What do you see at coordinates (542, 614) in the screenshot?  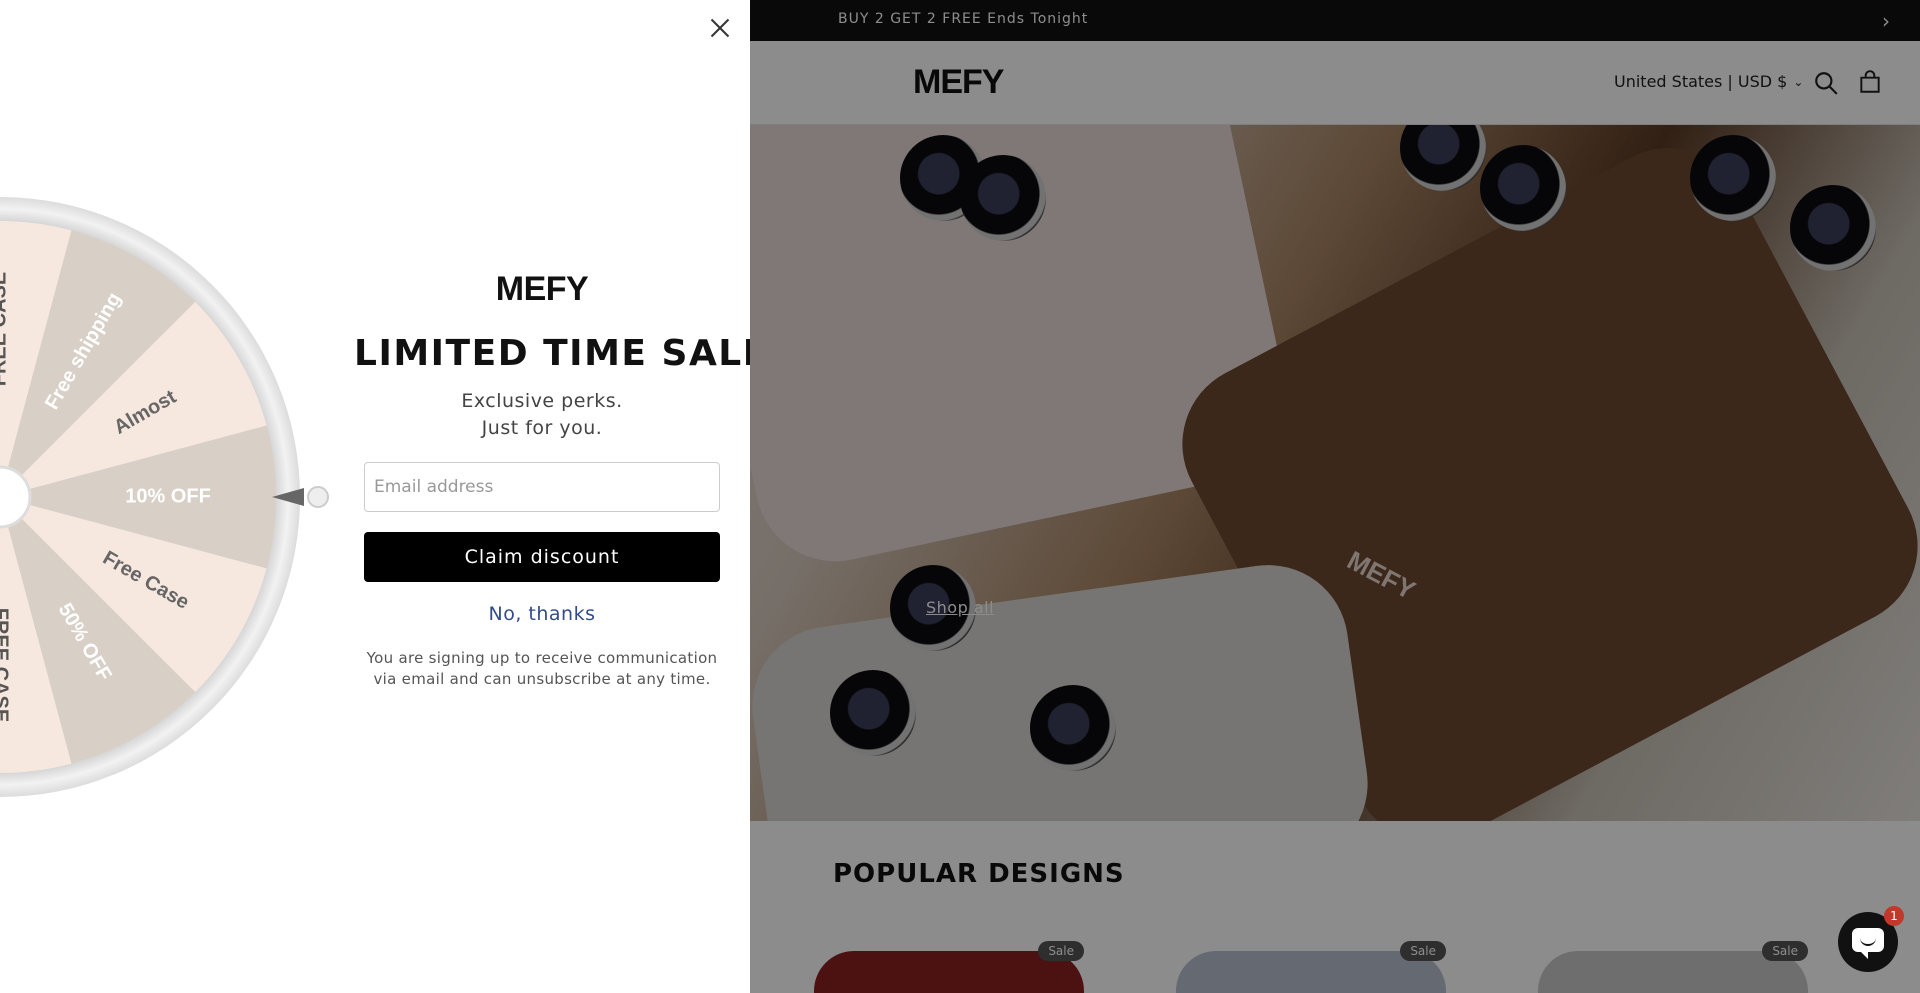 I see `no-thanks-link: No, thanks` at bounding box center [542, 614].